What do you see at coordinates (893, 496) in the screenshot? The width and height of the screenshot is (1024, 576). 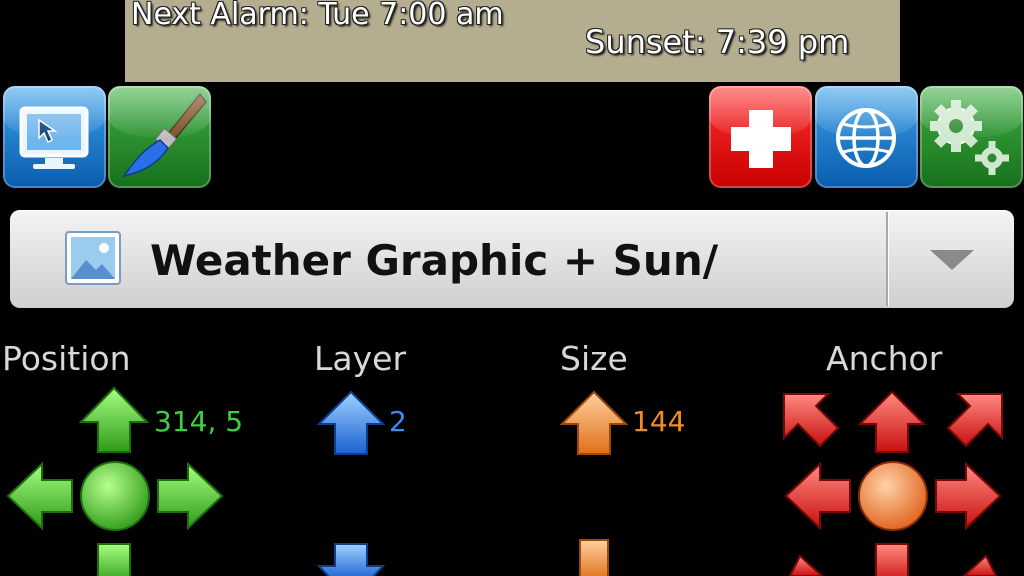 I see `anchor-center-button` at bounding box center [893, 496].